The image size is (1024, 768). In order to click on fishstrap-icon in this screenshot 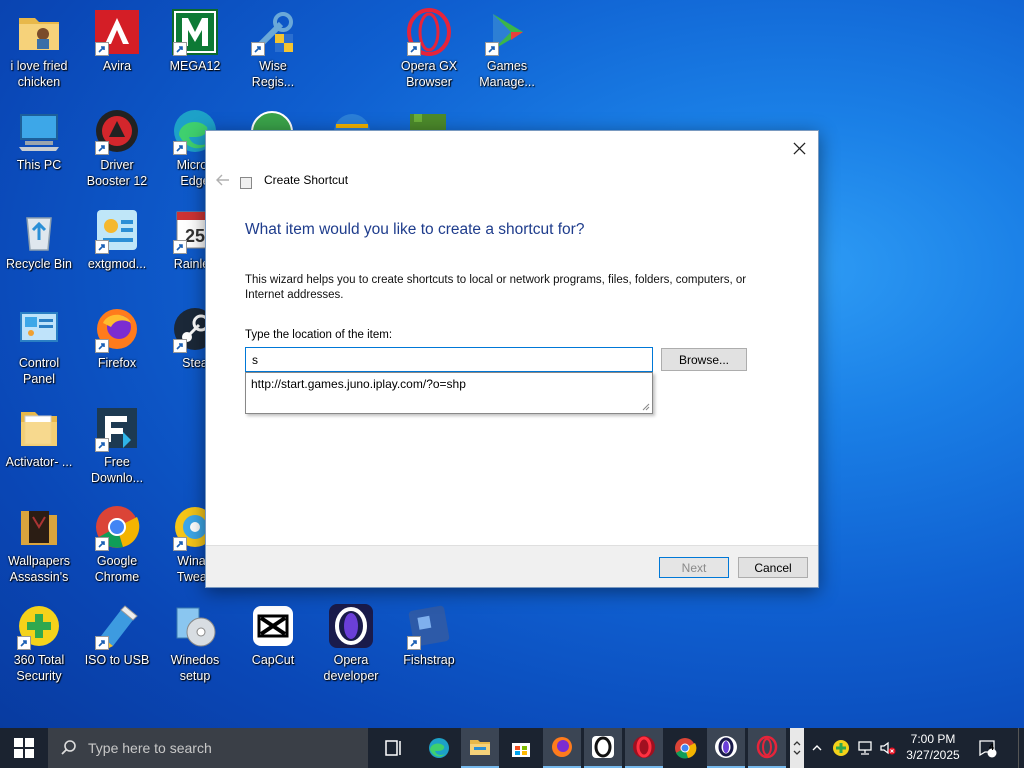, I will do `click(429, 626)`.